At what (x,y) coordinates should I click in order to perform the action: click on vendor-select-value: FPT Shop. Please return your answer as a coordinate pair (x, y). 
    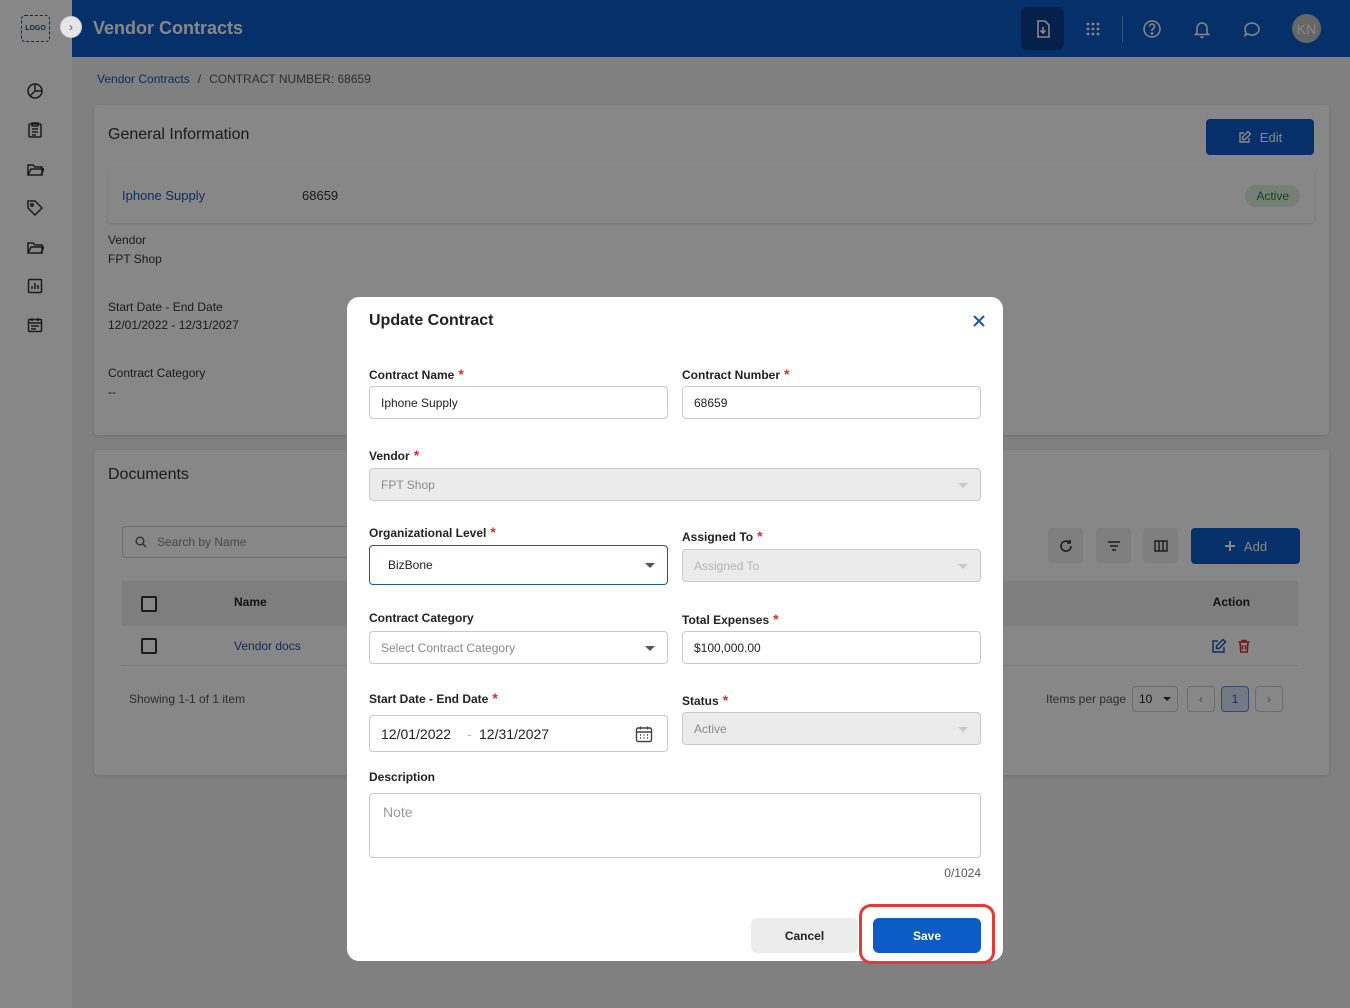
    Looking at the image, I should click on (408, 484).